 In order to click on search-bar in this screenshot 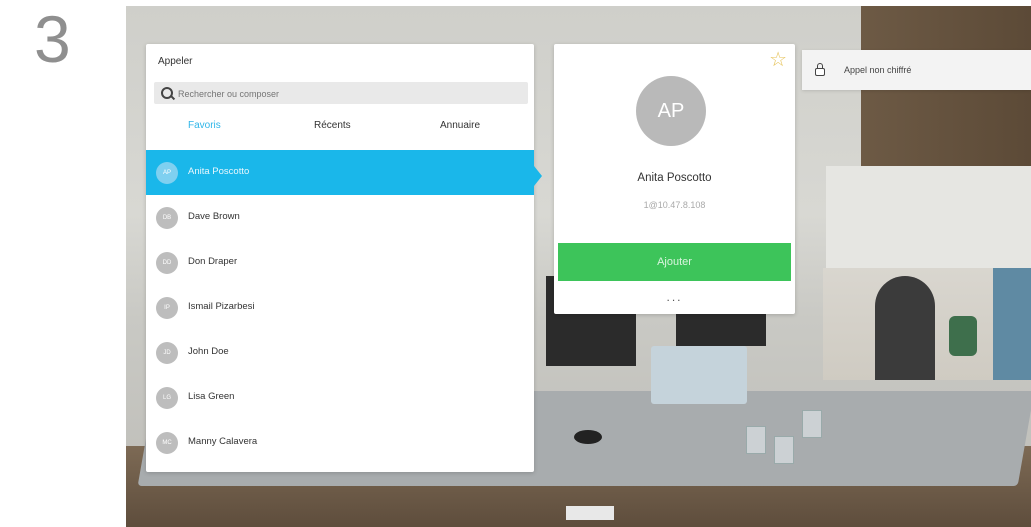, I will do `click(341, 93)`.